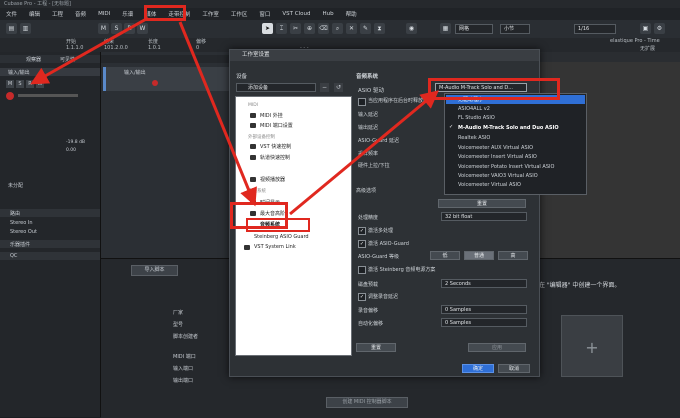  Describe the element at coordinates (217, 114) in the screenshot. I see `arrow-to-audio-system` at that location.